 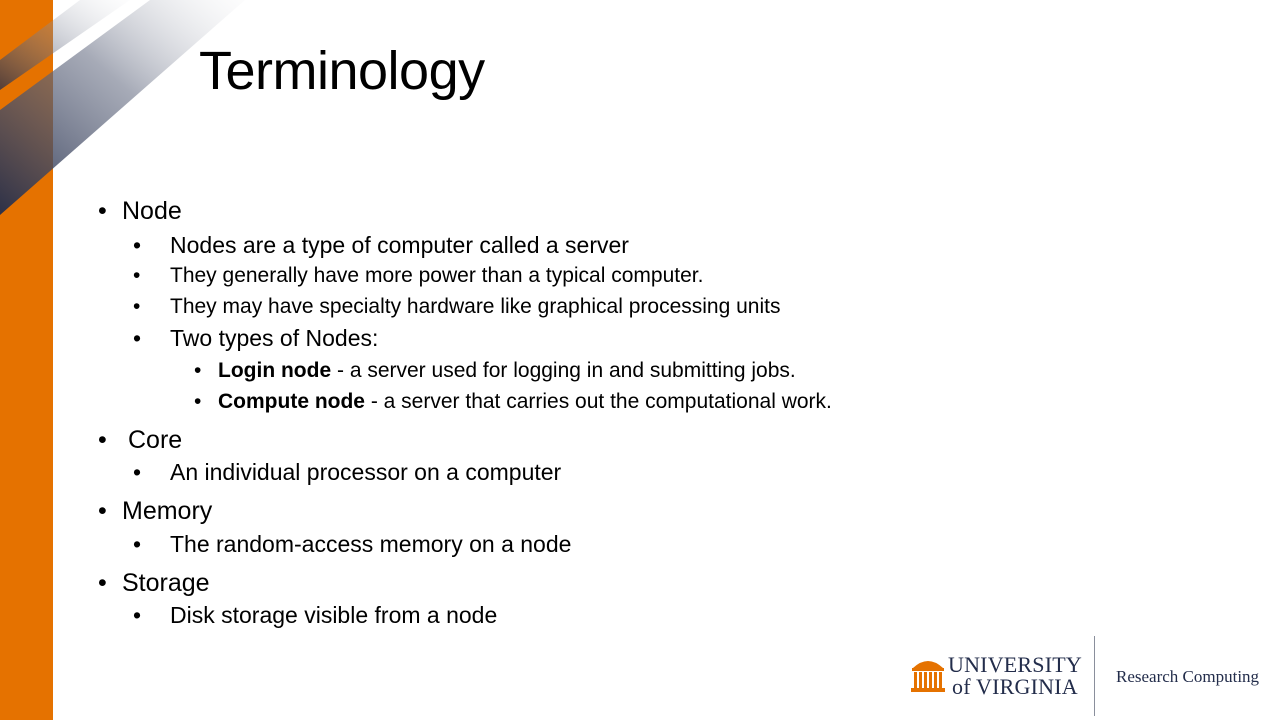 What do you see at coordinates (155, 440) in the screenshot?
I see `list-item-label: Core` at bounding box center [155, 440].